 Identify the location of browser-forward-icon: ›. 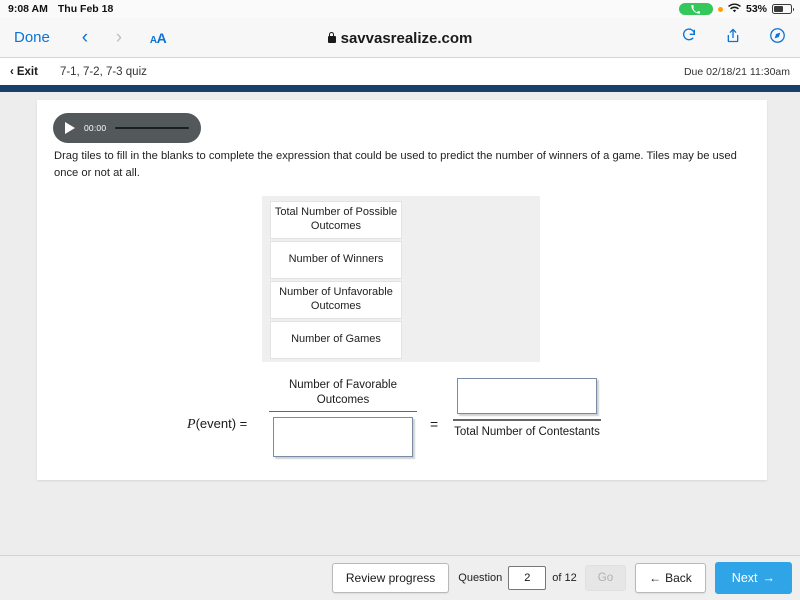
(119, 37).